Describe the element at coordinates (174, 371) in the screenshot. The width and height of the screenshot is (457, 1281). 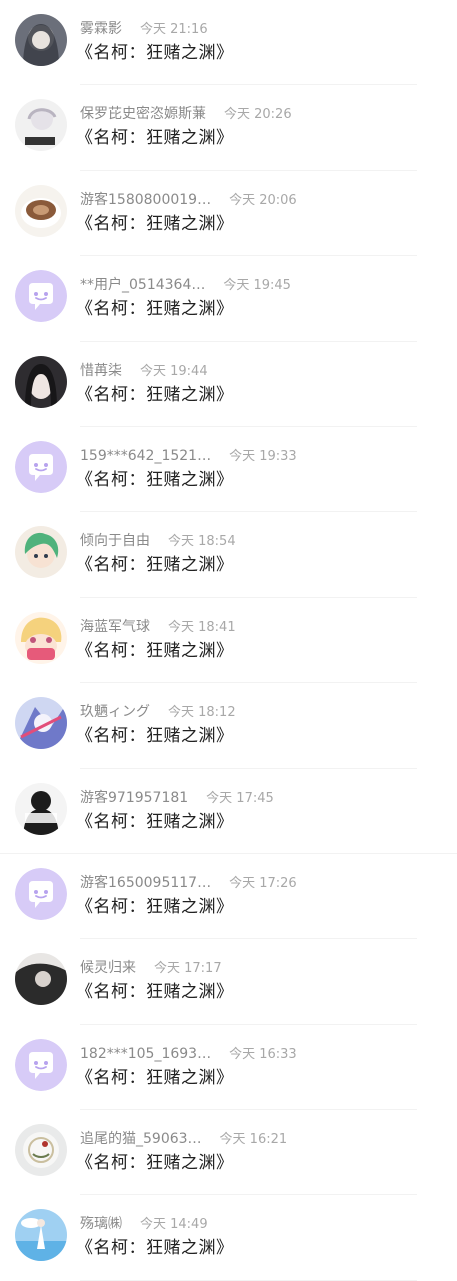
I see `comment-time: 今天 19:44` at that location.